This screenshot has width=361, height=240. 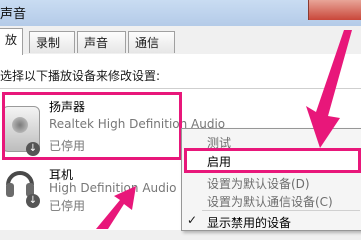 I want to click on arrow-bottom-left-icon, so click(x=116, y=207).